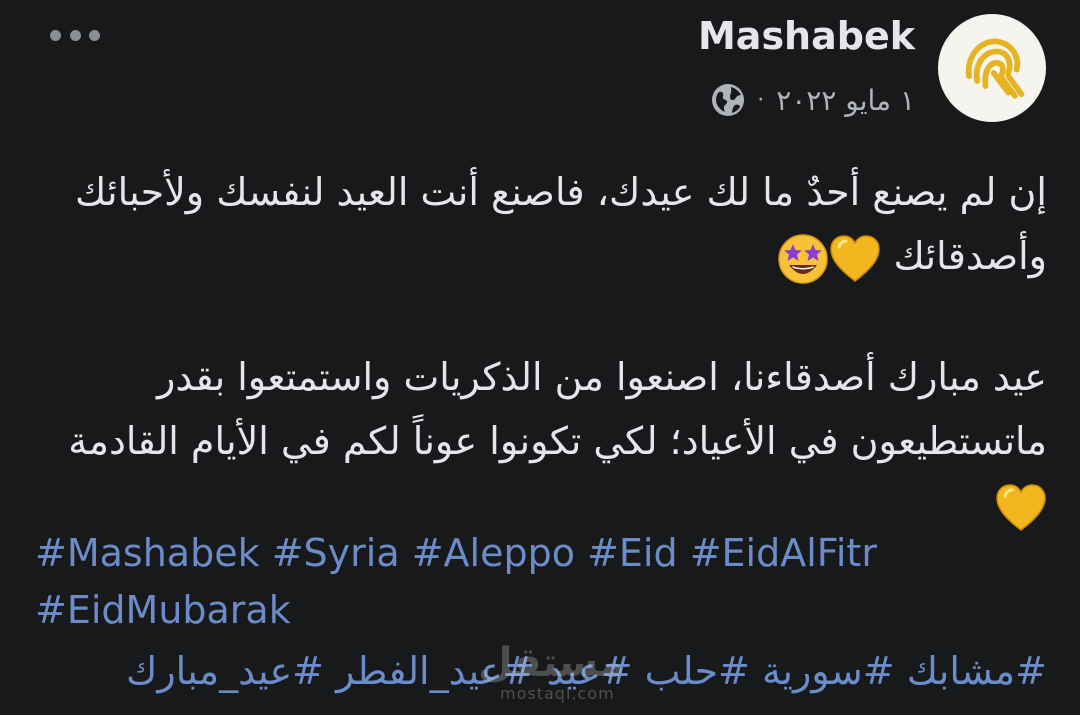 Image resolution: width=1080 pixels, height=715 pixels. I want to click on hashtag-link: #عيد_الفطر, so click(435, 671).